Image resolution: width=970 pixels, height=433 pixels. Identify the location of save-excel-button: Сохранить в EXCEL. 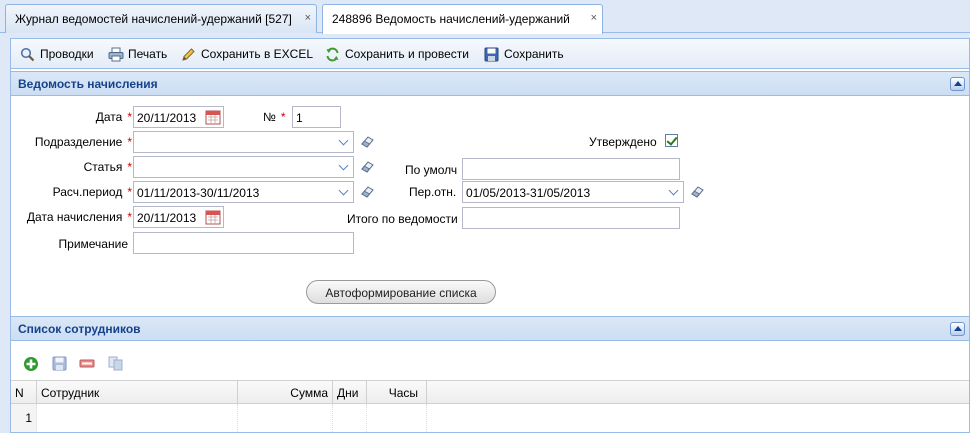
(250, 55).